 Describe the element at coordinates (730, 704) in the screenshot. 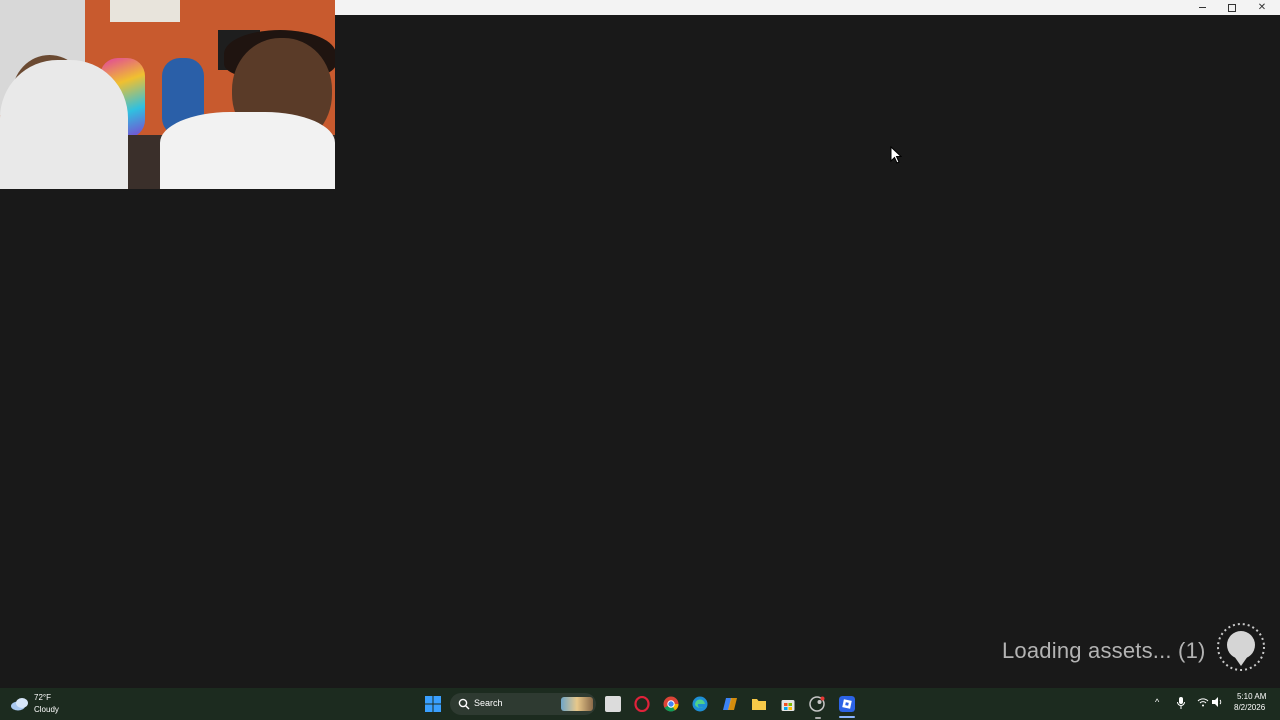

I see `copilot-icon` at that location.